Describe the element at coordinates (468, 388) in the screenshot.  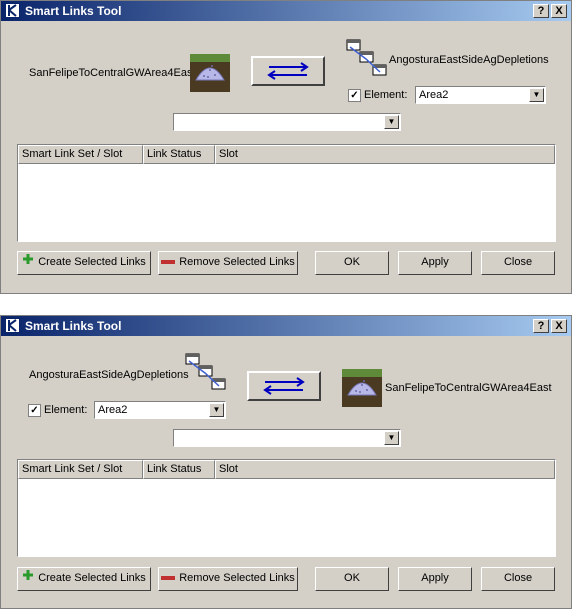
I see `right-object-name: SanFelipeToCentralGWArea4East` at that location.